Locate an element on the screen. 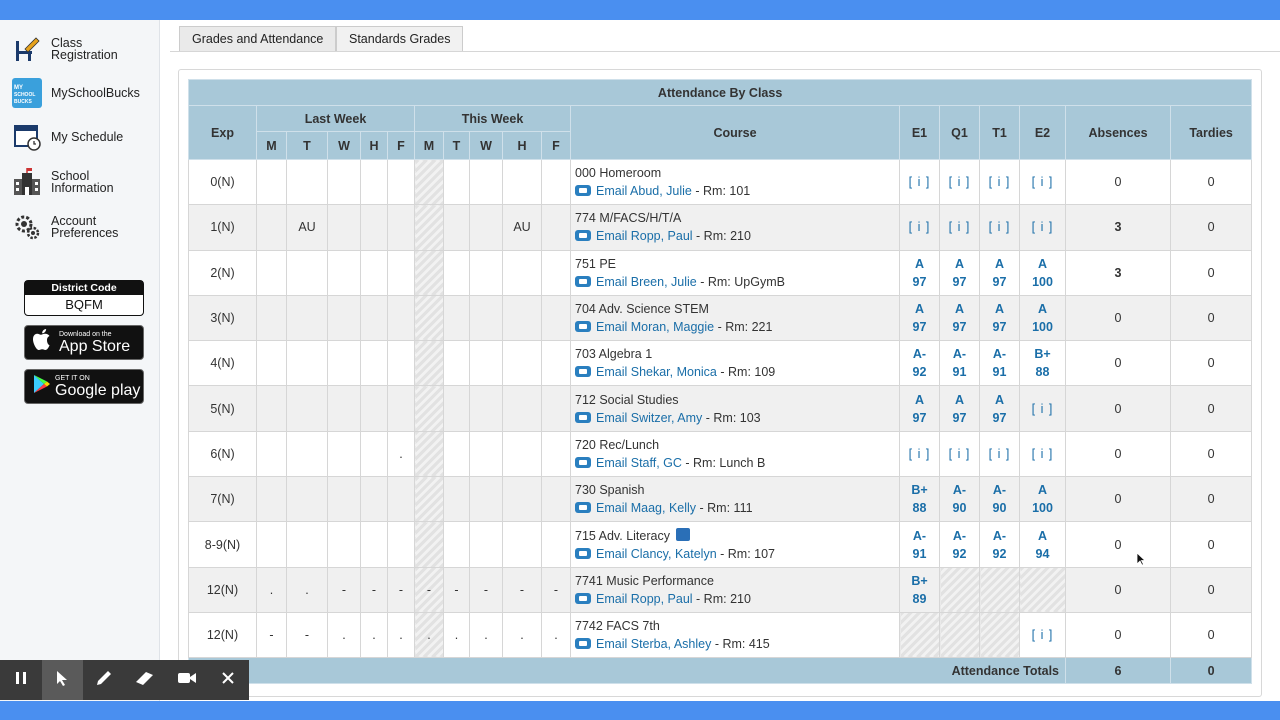 The height and width of the screenshot is (720, 1280). eraser-button is located at coordinates (146, 680).